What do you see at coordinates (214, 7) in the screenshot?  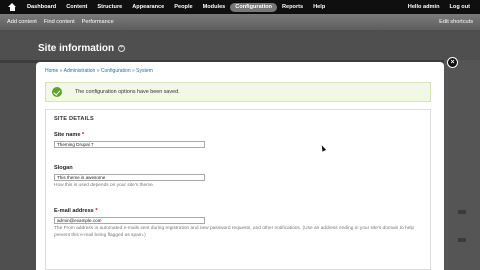 I see `menu-item-modules: Modules` at bounding box center [214, 7].